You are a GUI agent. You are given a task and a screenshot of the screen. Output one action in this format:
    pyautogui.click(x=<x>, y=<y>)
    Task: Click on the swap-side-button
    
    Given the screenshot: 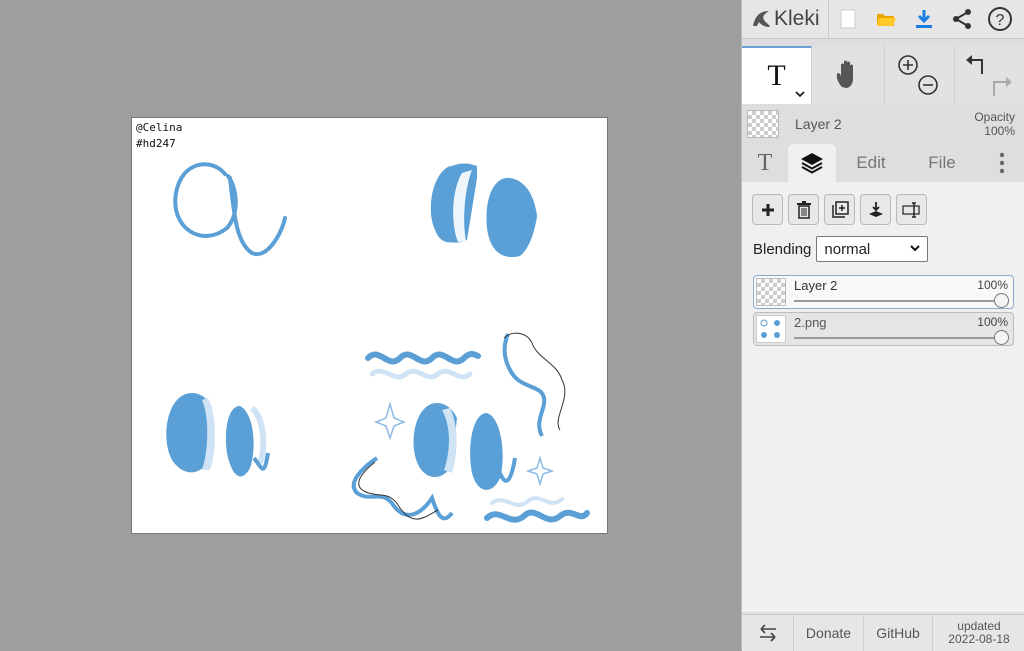 What is the action you would take?
    pyautogui.click(x=768, y=633)
    